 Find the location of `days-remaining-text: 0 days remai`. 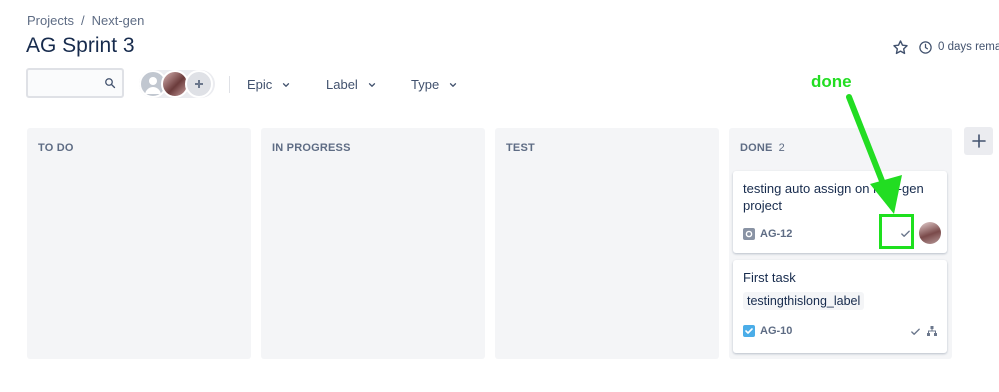

days-remaining-text: 0 days remai is located at coordinates (968, 47).